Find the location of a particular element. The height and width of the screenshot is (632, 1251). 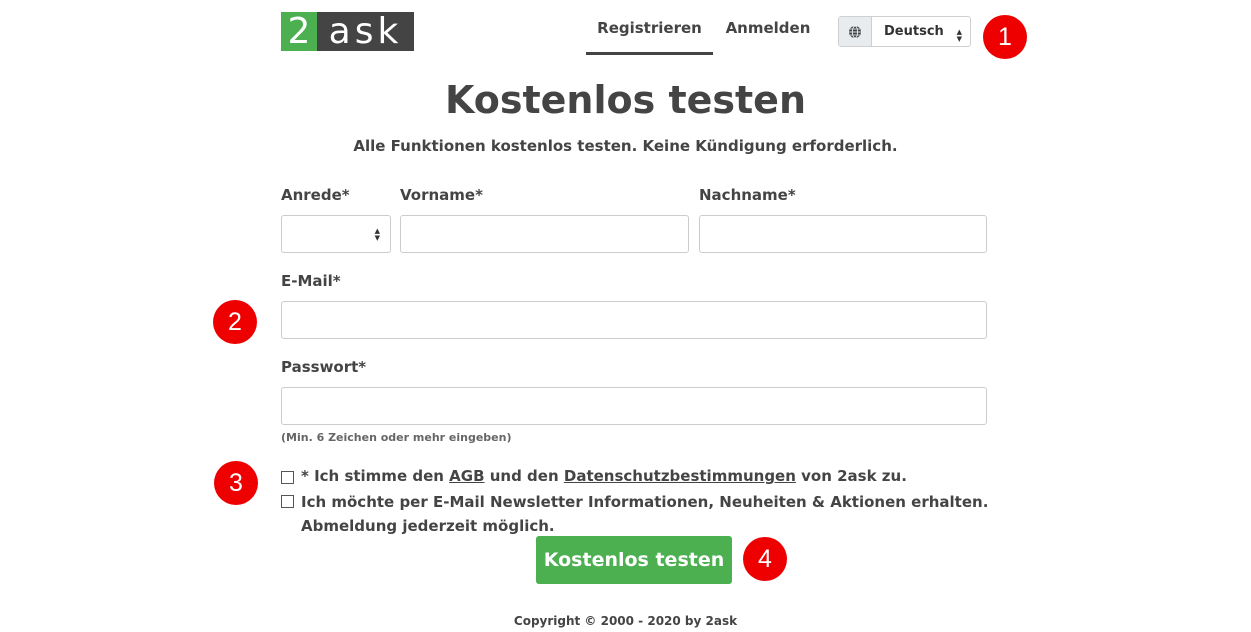

language-select: Deutsch ▲ ▼ is located at coordinates (904, 31).